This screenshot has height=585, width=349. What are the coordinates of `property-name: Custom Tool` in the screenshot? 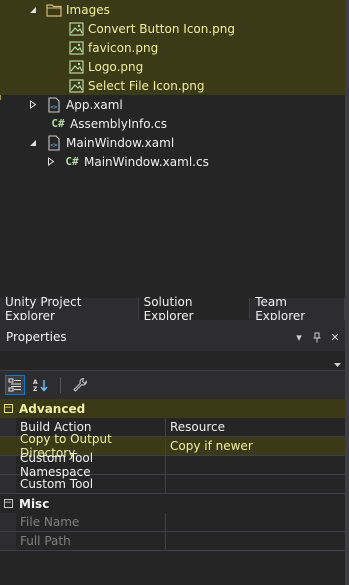 It's located at (91, 484).